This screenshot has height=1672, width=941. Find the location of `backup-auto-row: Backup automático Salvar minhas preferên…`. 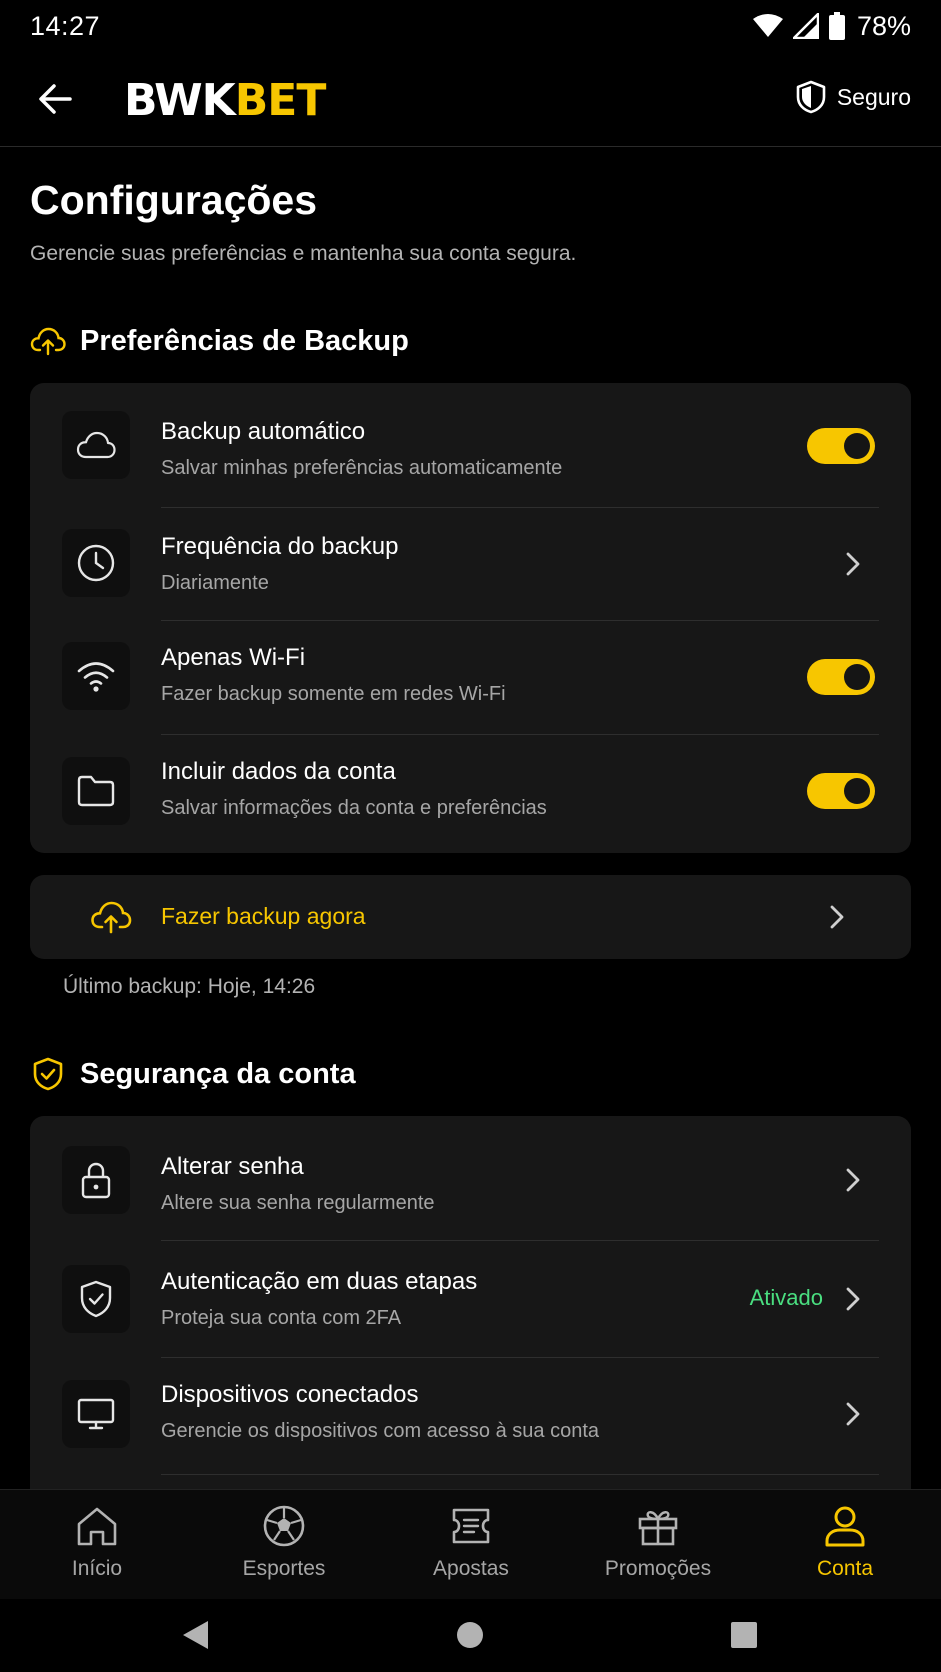

backup-auto-row: Backup automático Salvar minhas preferên… is located at coordinates (470, 445).